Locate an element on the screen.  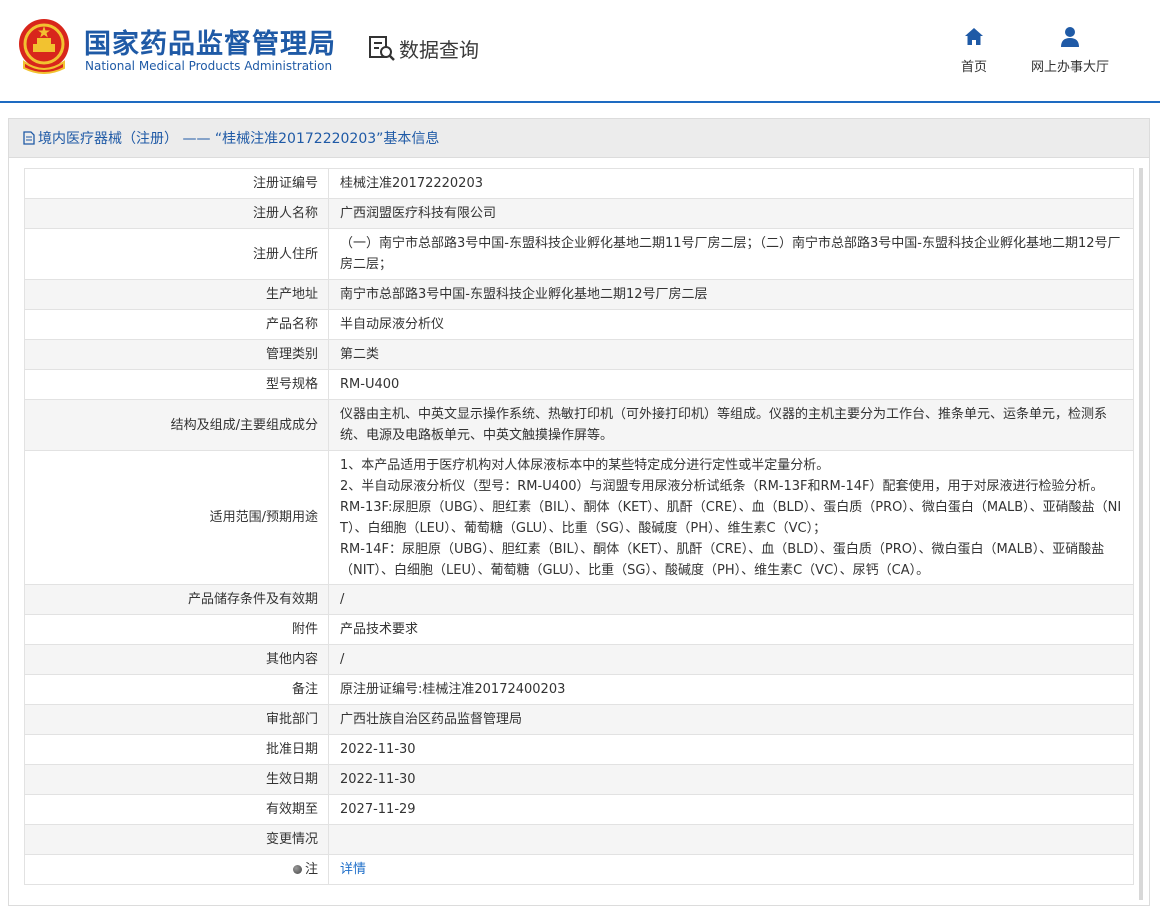
row-value: 半自动尿液分析仪 is located at coordinates (731, 324).